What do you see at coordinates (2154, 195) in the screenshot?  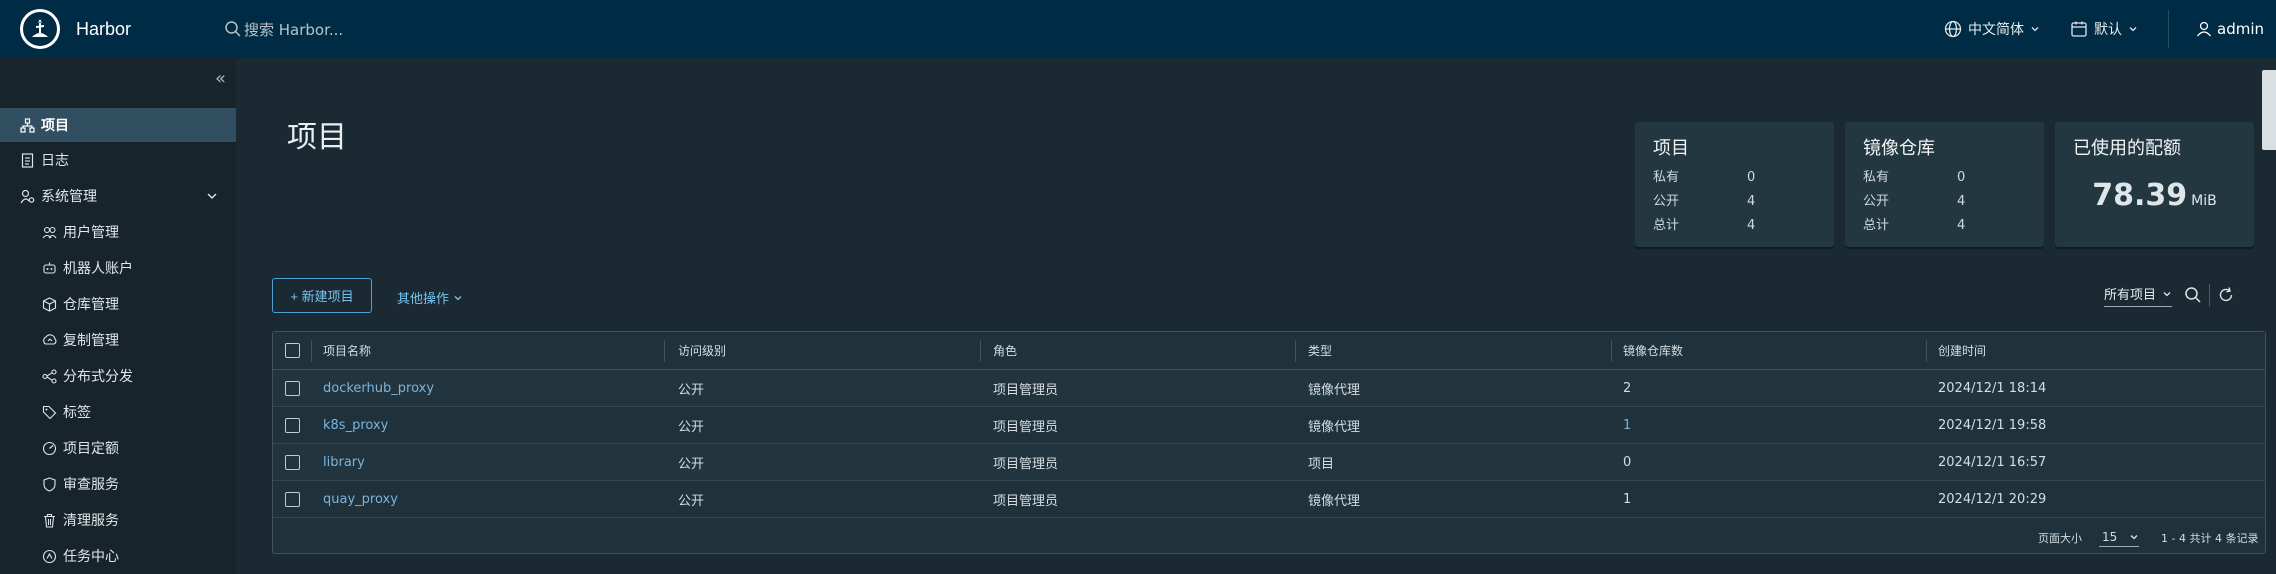 I see `quota-value: 78.39 MiB` at bounding box center [2154, 195].